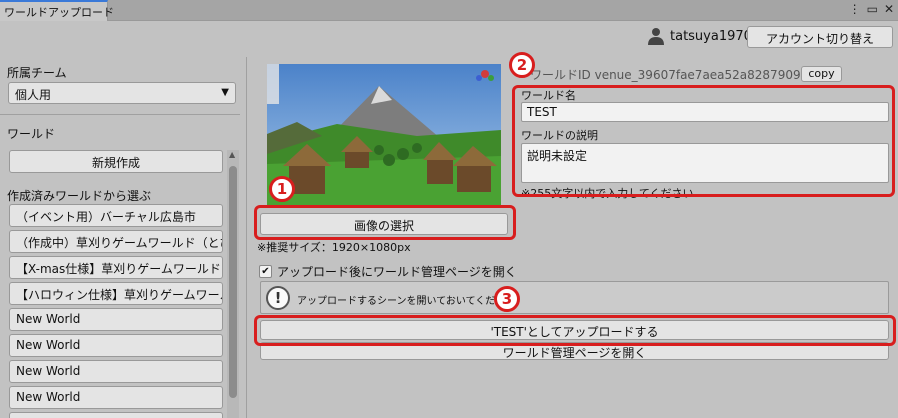 The height and width of the screenshot is (418, 898). Describe the element at coordinates (711, 36) in the screenshot. I see `username-label: tatsuya1970` at that location.